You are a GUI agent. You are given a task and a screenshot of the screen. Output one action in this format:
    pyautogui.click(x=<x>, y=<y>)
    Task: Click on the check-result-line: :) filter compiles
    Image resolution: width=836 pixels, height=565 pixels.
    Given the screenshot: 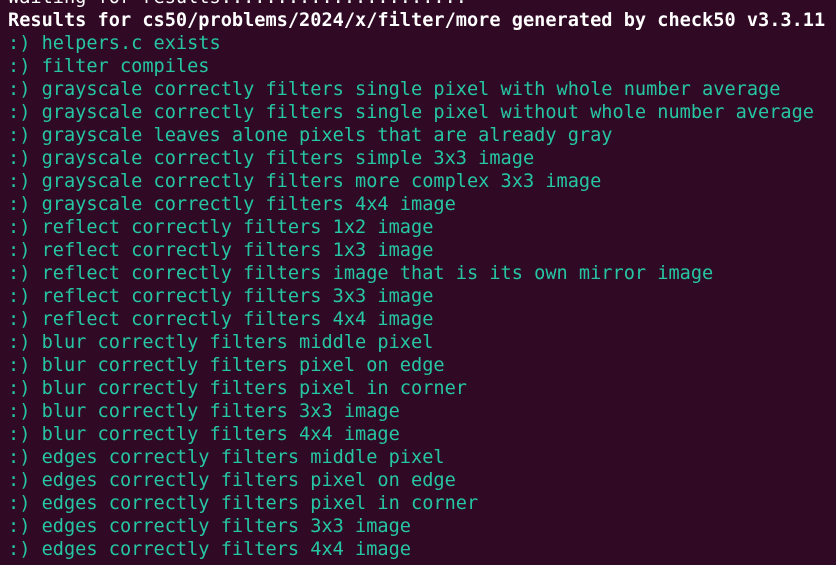 What is the action you would take?
    pyautogui.click(x=109, y=66)
    